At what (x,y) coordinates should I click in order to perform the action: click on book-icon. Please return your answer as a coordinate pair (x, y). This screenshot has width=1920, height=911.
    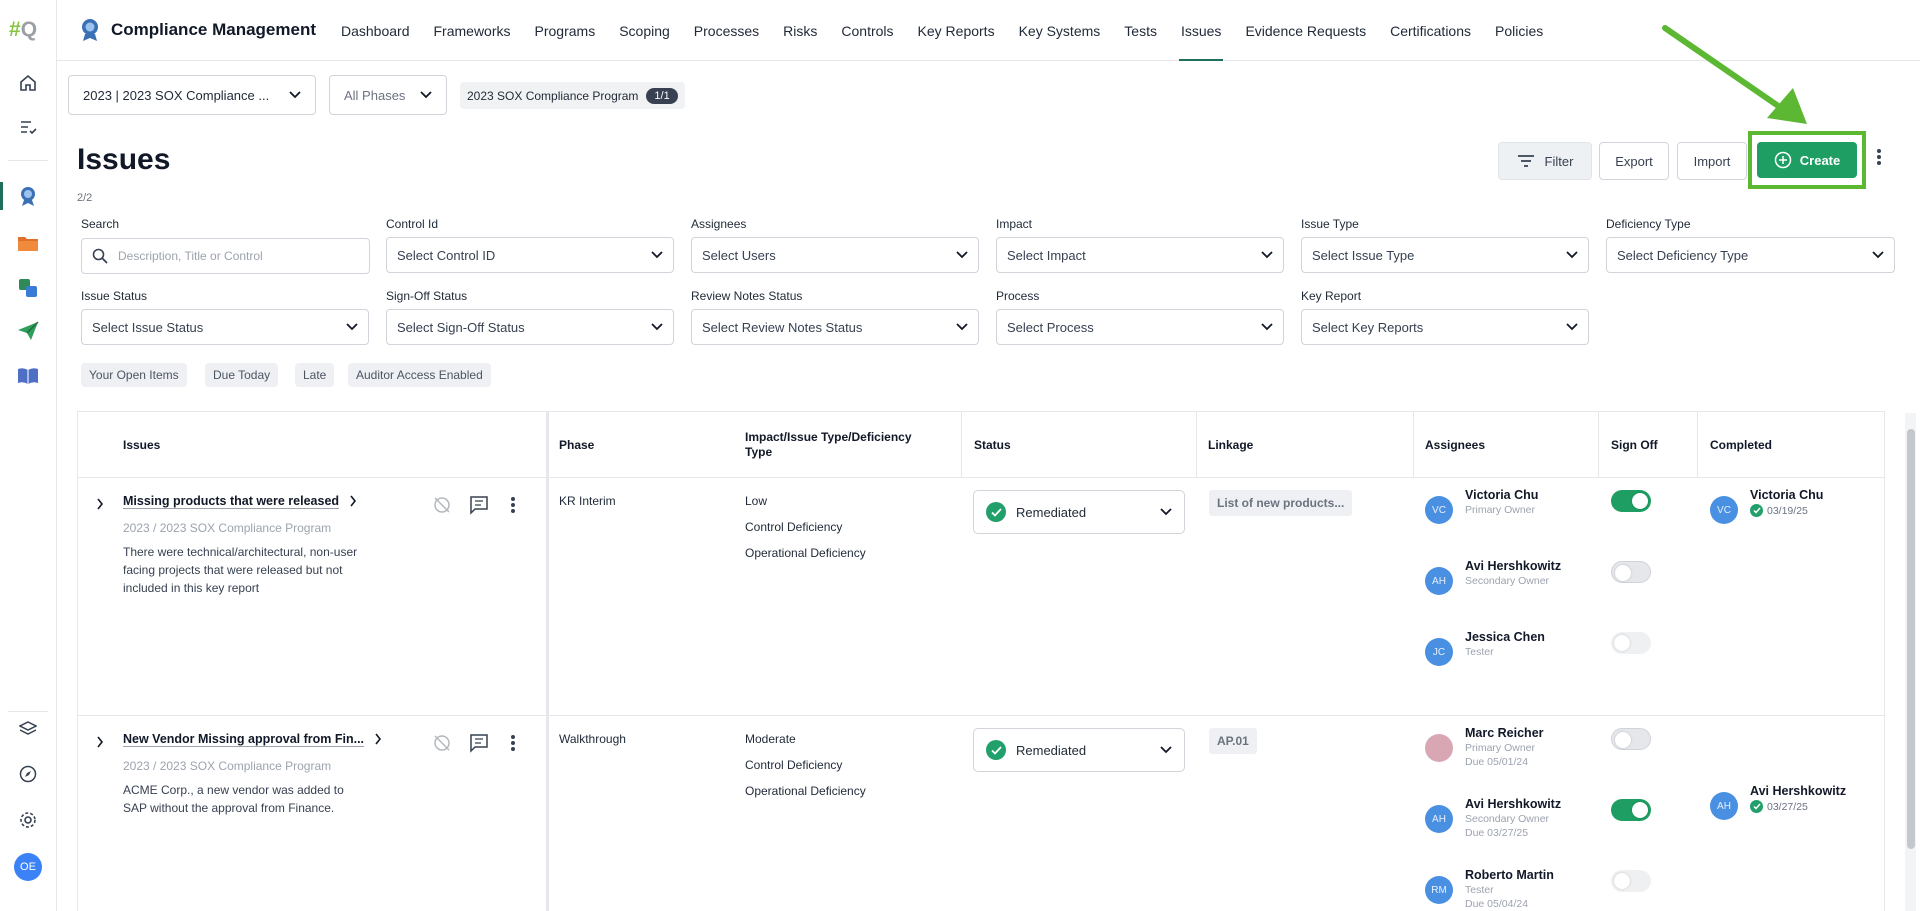
    Looking at the image, I should click on (28, 376).